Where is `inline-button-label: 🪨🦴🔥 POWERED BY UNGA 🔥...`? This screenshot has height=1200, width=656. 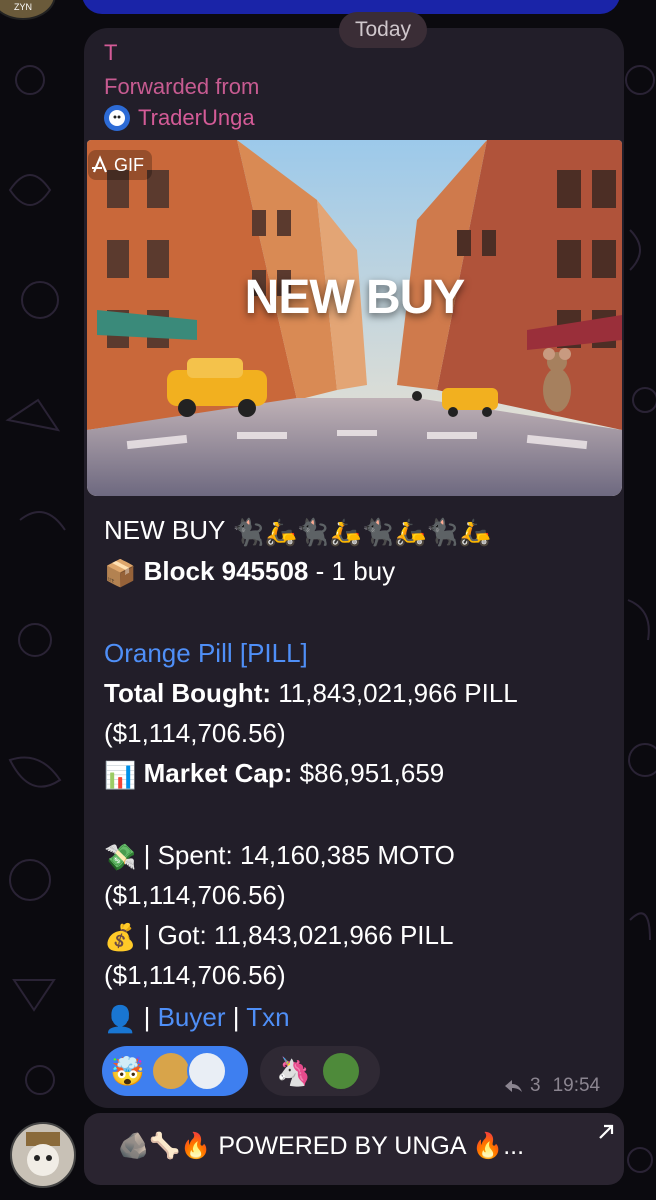 inline-button-label: 🪨🦴🔥 POWERED BY UNGA 🔥... is located at coordinates (321, 1146).